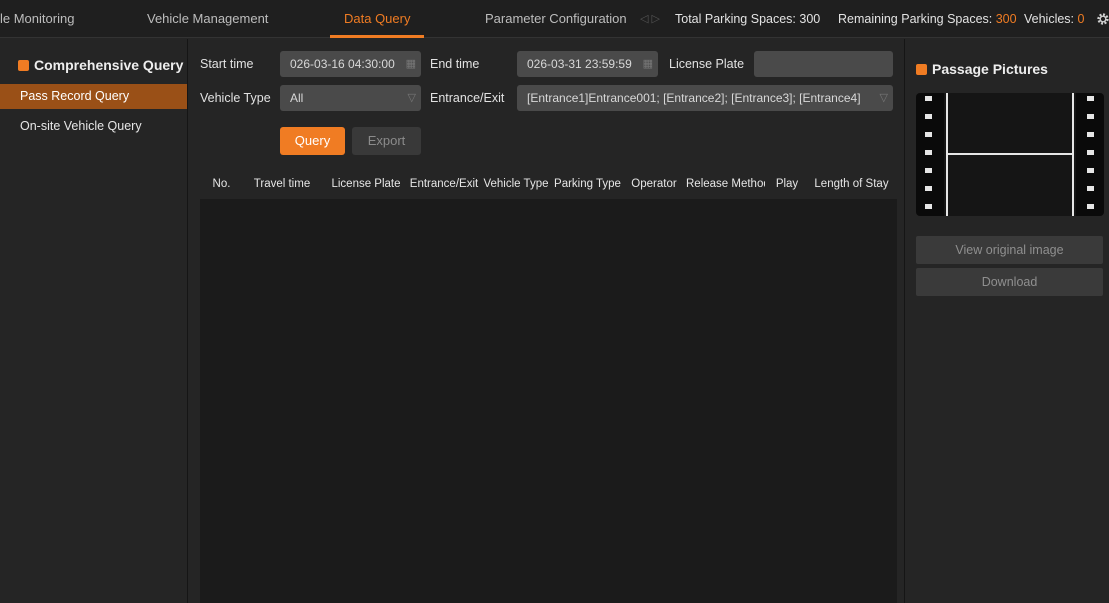  Describe the element at coordinates (810, 19) in the screenshot. I see `total-parking-value: 300` at that location.